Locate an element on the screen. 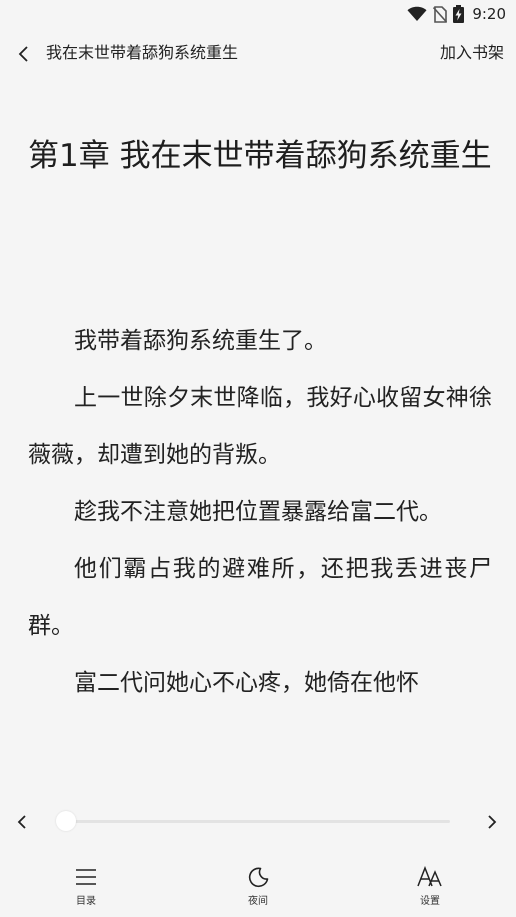  chevron-right-icon is located at coordinates (492, 822).